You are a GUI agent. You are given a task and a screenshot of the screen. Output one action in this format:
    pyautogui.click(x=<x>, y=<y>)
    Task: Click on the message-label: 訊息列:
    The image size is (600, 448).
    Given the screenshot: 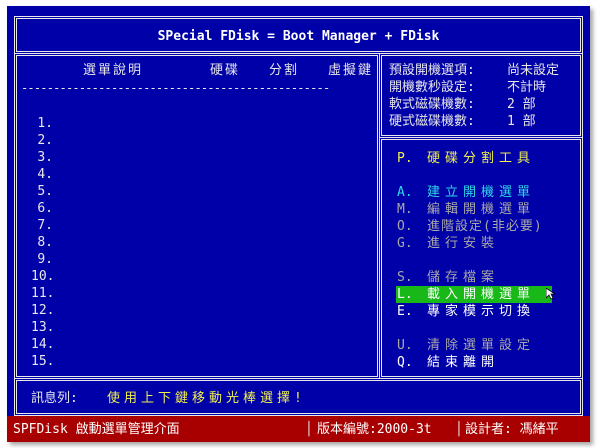 What is the action you would take?
    pyautogui.click(x=54, y=398)
    